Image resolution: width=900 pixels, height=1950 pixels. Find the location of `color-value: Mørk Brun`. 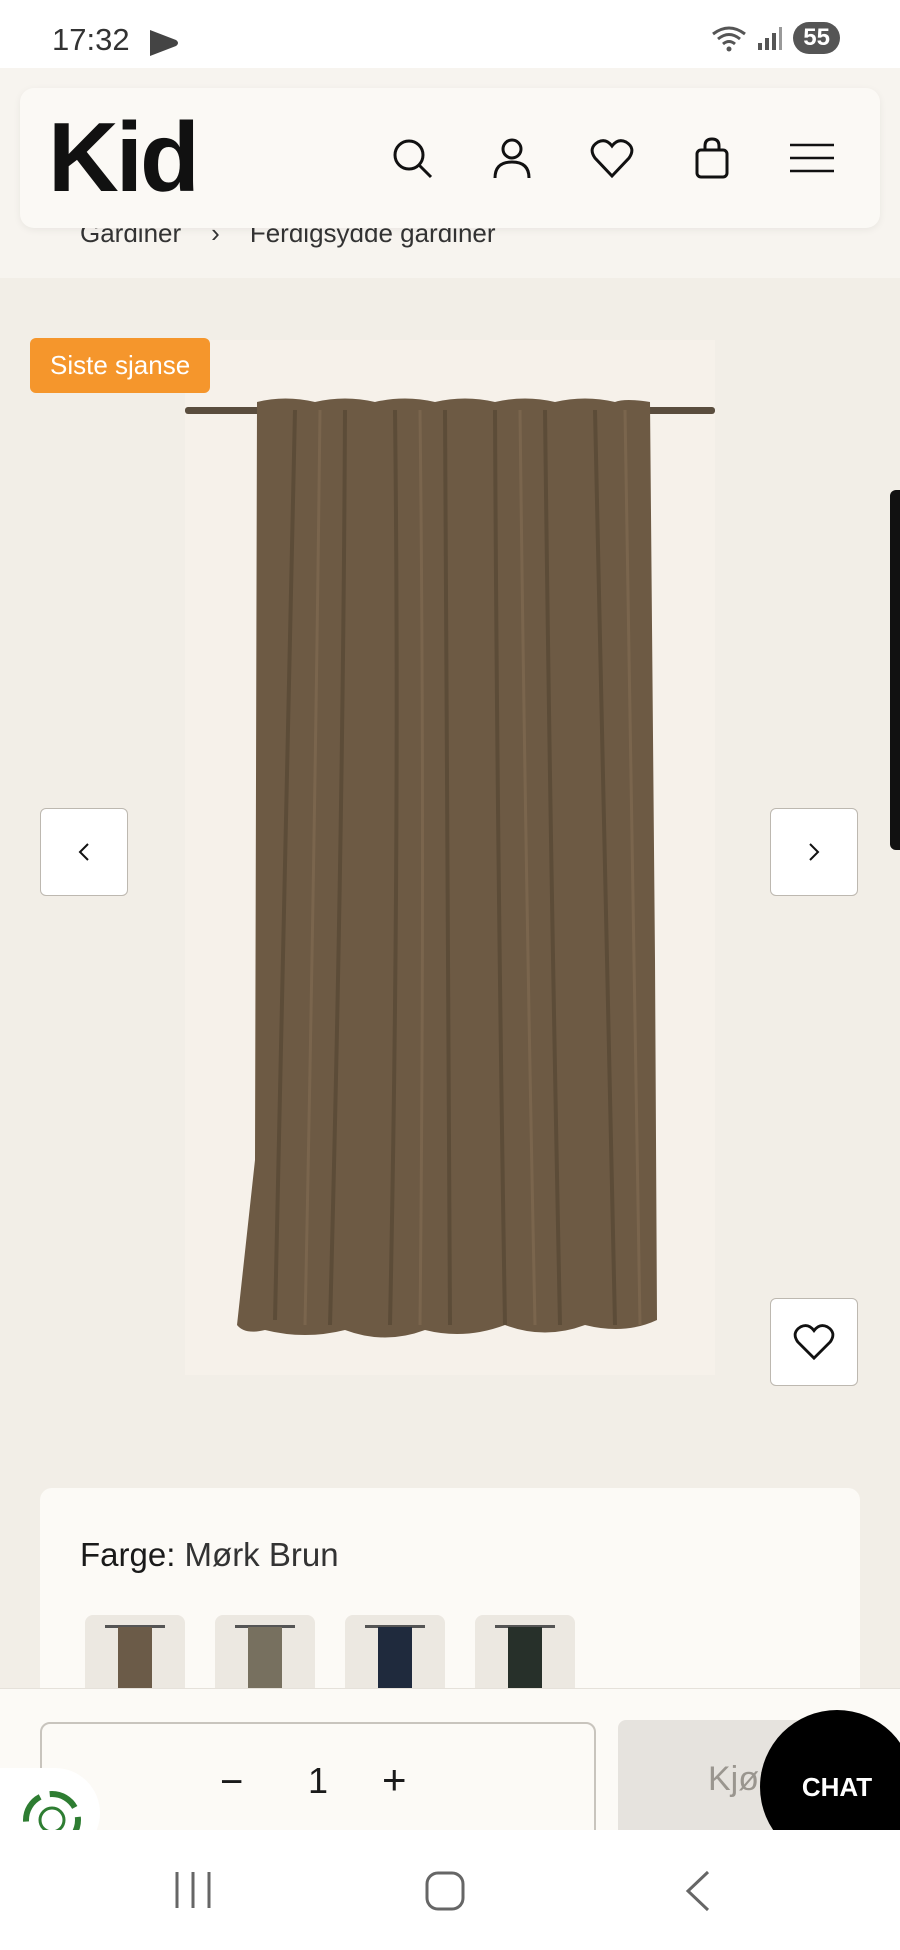

color-value: Mørk Brun is located at coordinates (261, 1554).